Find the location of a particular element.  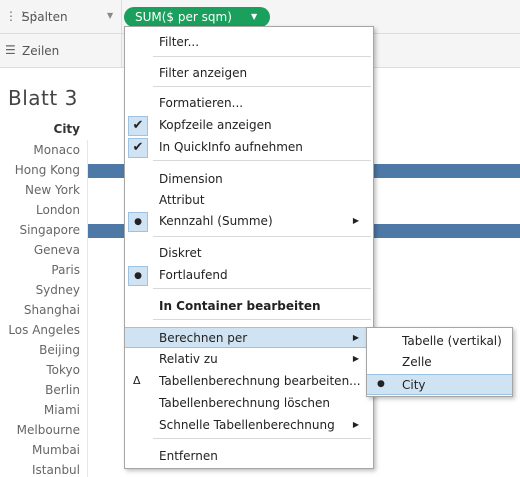

columns-label: Spalten is located at coordinates (45, 17).